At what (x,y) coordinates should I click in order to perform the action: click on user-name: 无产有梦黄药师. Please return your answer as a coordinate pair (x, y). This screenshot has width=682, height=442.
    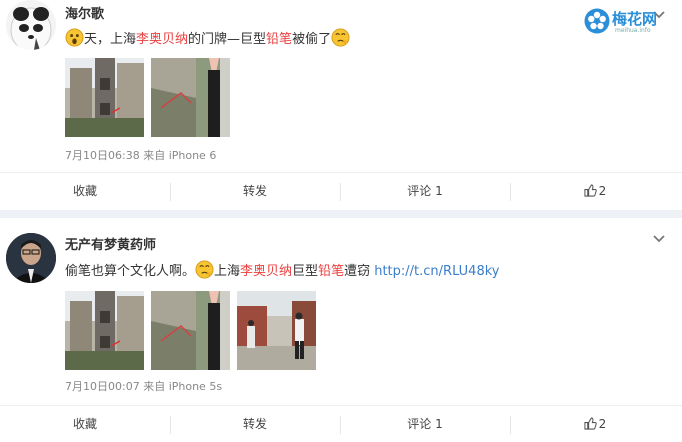
    Looking at the image, I should click on (110, 243).